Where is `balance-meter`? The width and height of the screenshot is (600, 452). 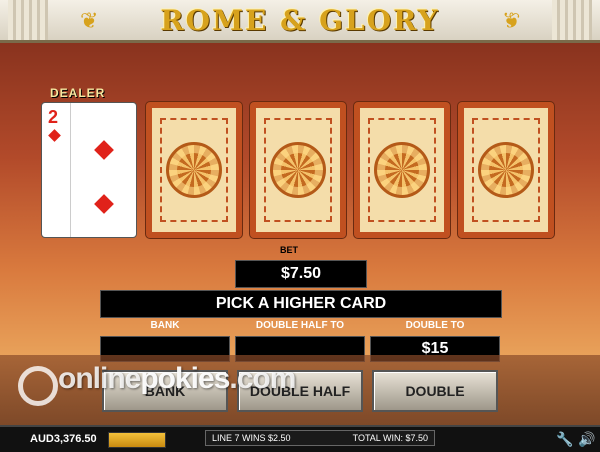 balance-meter is located at coordinates (137, 440).